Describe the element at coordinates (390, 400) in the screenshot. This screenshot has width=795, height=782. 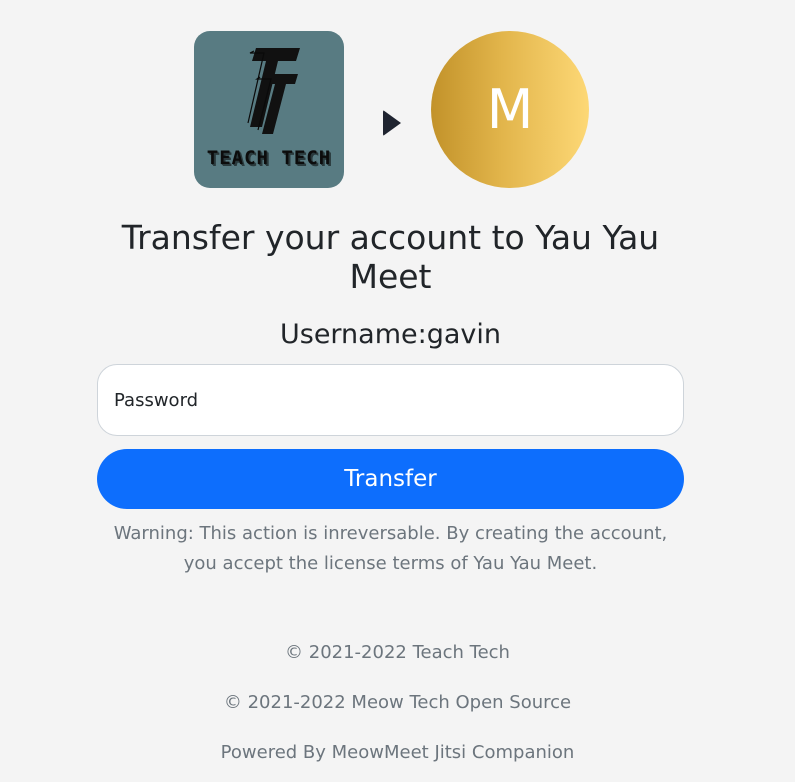
I see `password-input` at that location.